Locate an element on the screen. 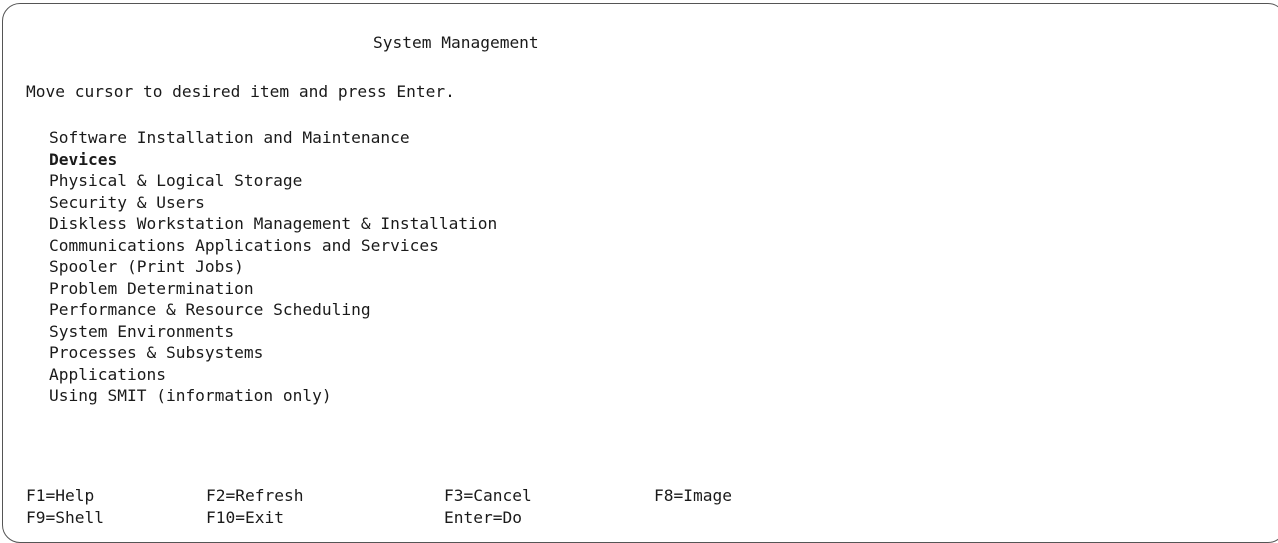  menu-item-system-environments: System Environments is located at coordinates (273, 332).